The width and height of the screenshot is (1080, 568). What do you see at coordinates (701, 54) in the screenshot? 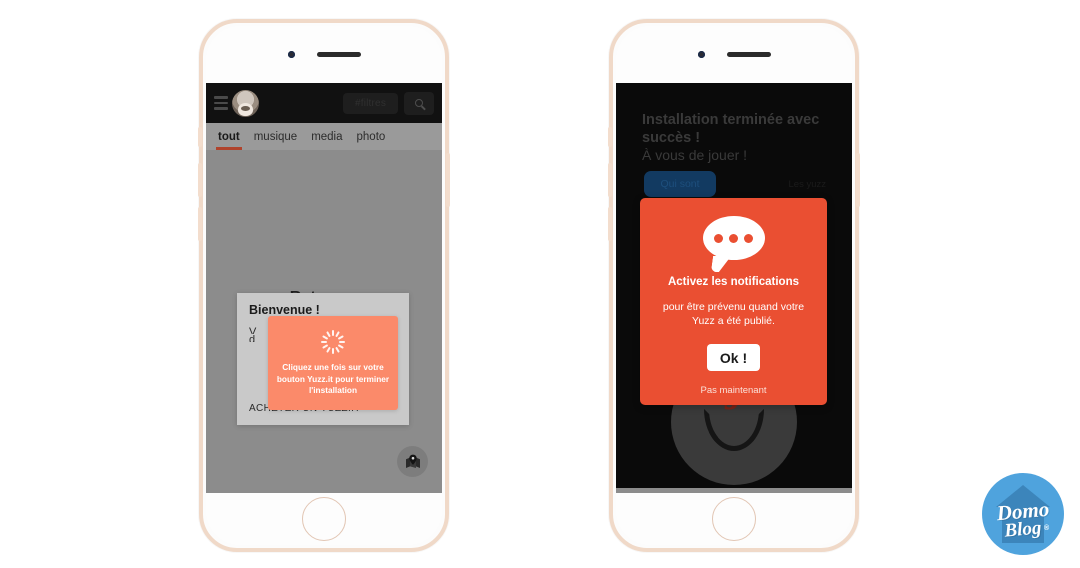
I see `front-camera-icon-right` at bounding box center [701, 54].